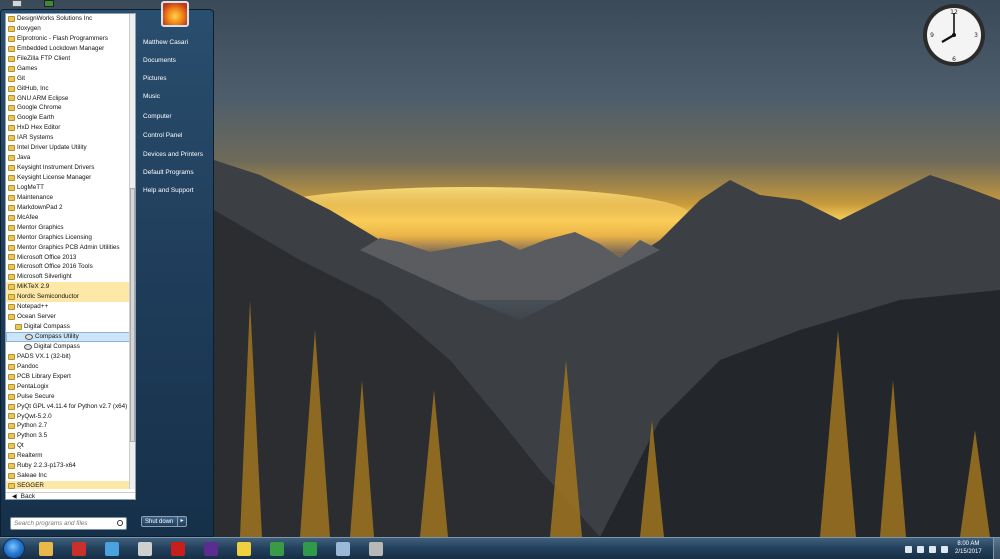 The height and width of the screenshot is (559, 1000). I want to click on flag-icon, so click(908, 549).